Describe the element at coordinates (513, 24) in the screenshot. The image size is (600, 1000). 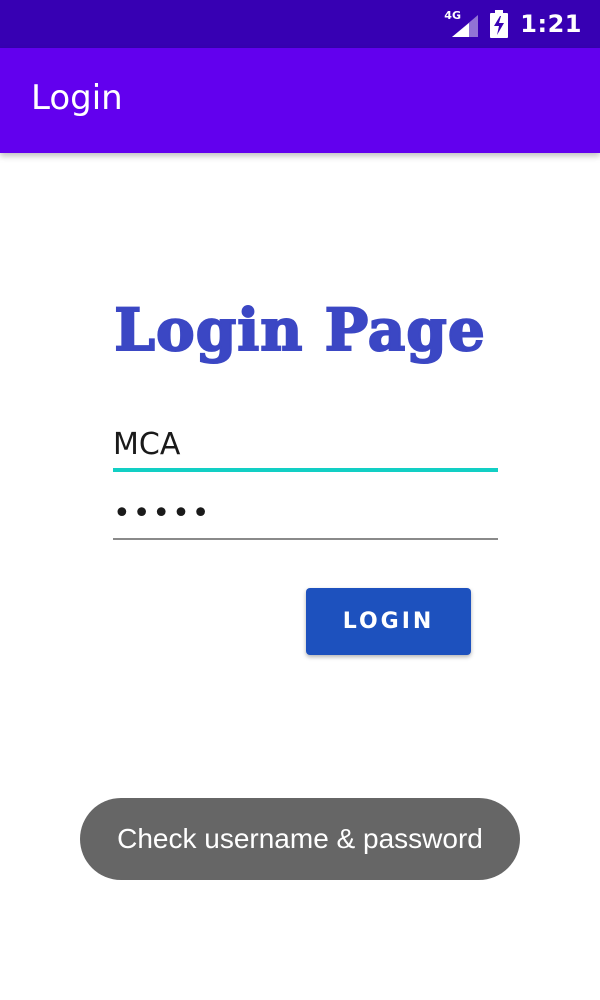
I see `status-icons: 4G 1:21` at that location.